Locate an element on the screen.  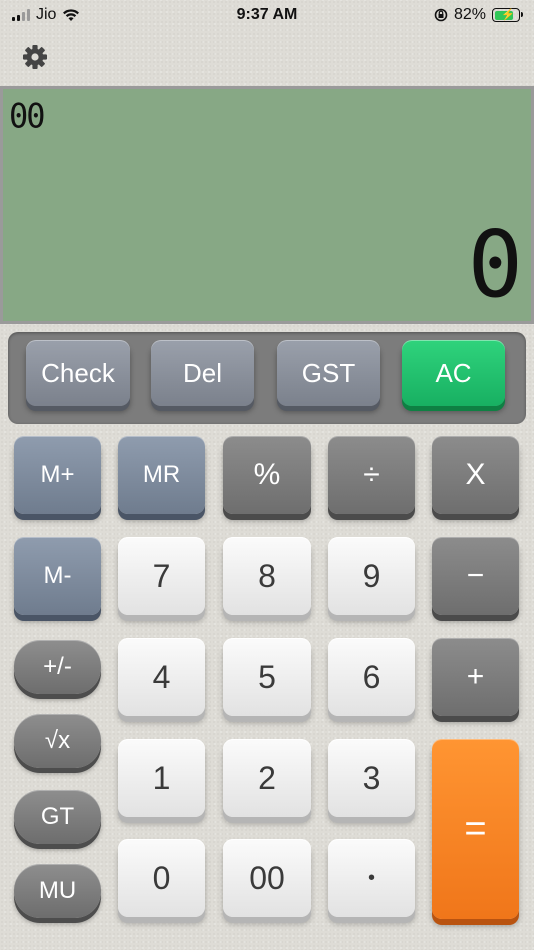
decimal-label: • is located at coordinates (371, 877).